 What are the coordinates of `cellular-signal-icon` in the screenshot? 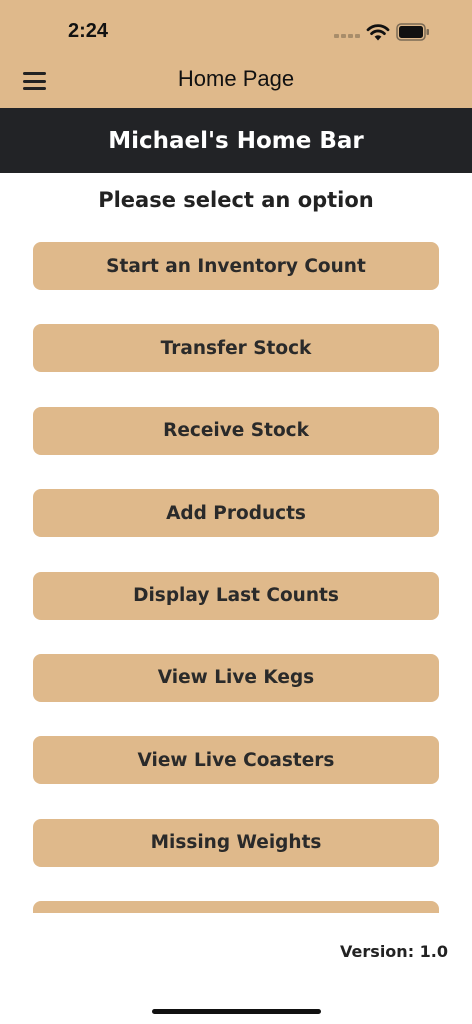 It's located at (347, 37).